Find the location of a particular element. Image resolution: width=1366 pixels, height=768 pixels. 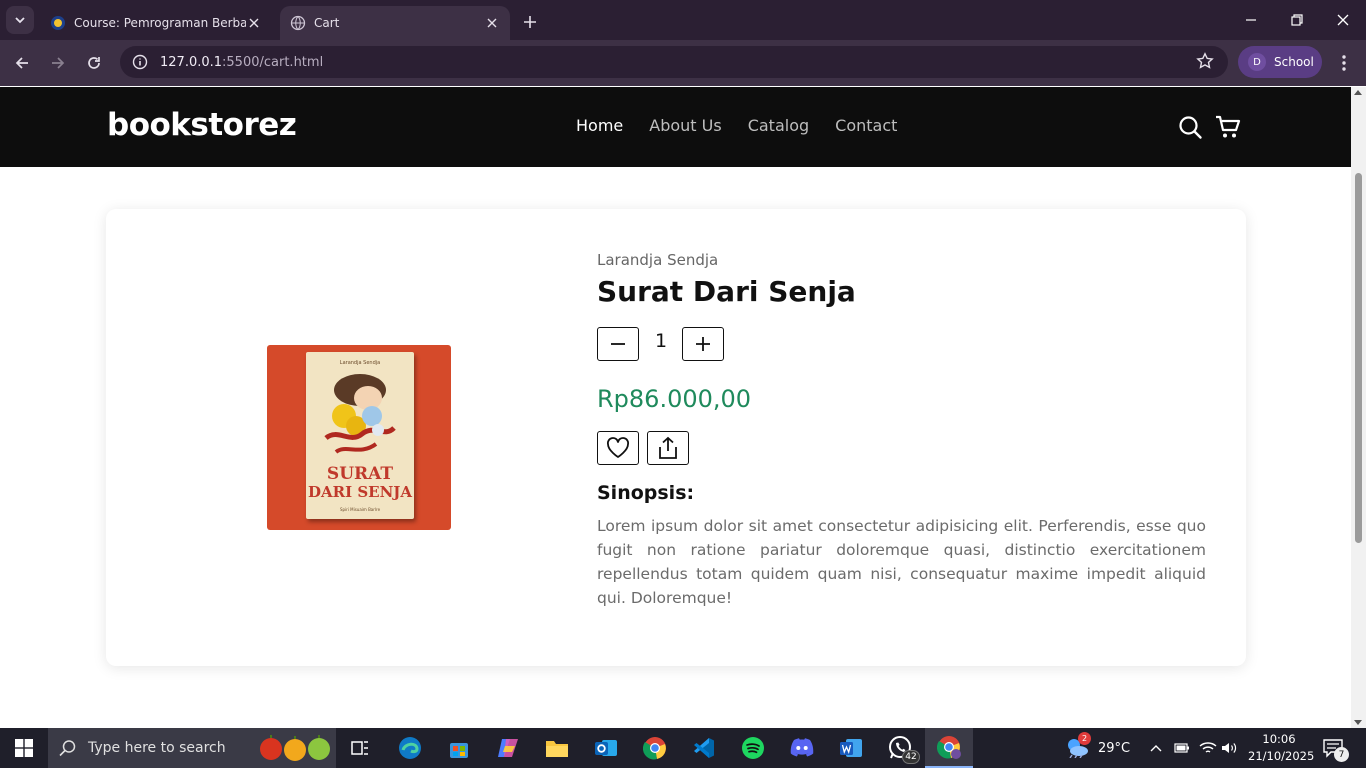

chrome-app is located at coordinates (655, 748).